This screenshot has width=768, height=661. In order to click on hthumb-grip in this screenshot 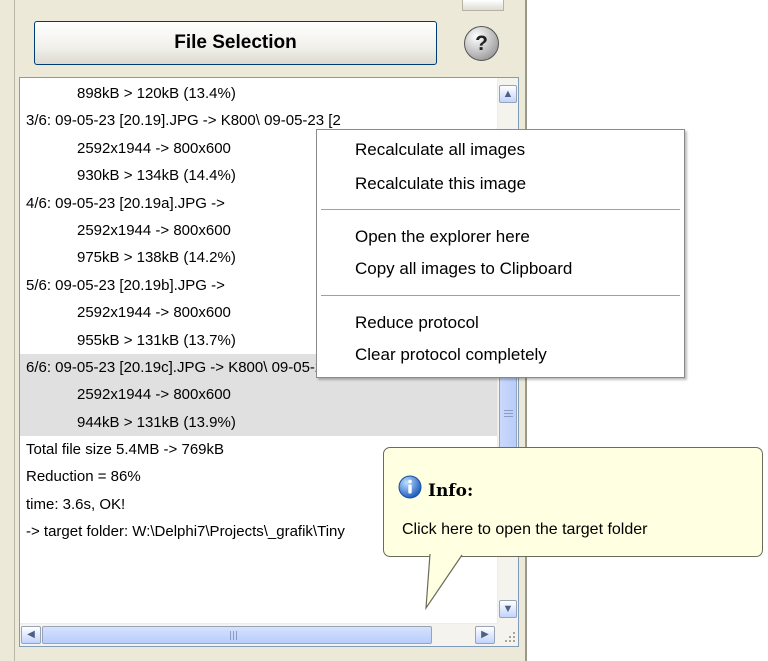, I will do `click(234, 635)`.